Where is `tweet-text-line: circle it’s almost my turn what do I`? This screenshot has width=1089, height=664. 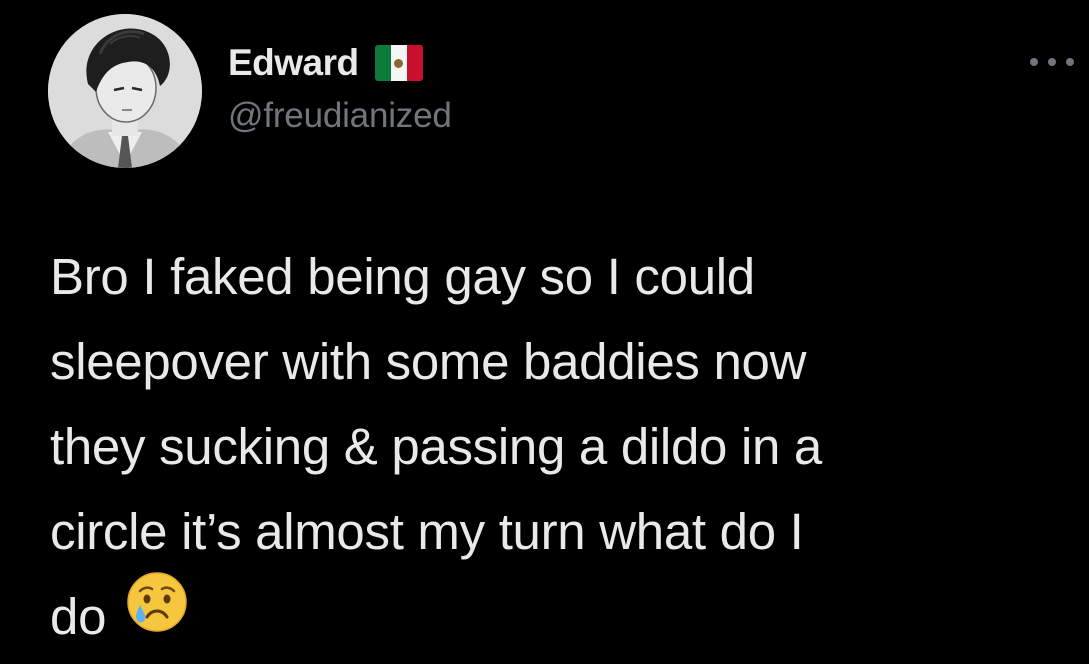 tweet-text-line: circle it’s almost my turn what do I is located at coordinates (427, 531).